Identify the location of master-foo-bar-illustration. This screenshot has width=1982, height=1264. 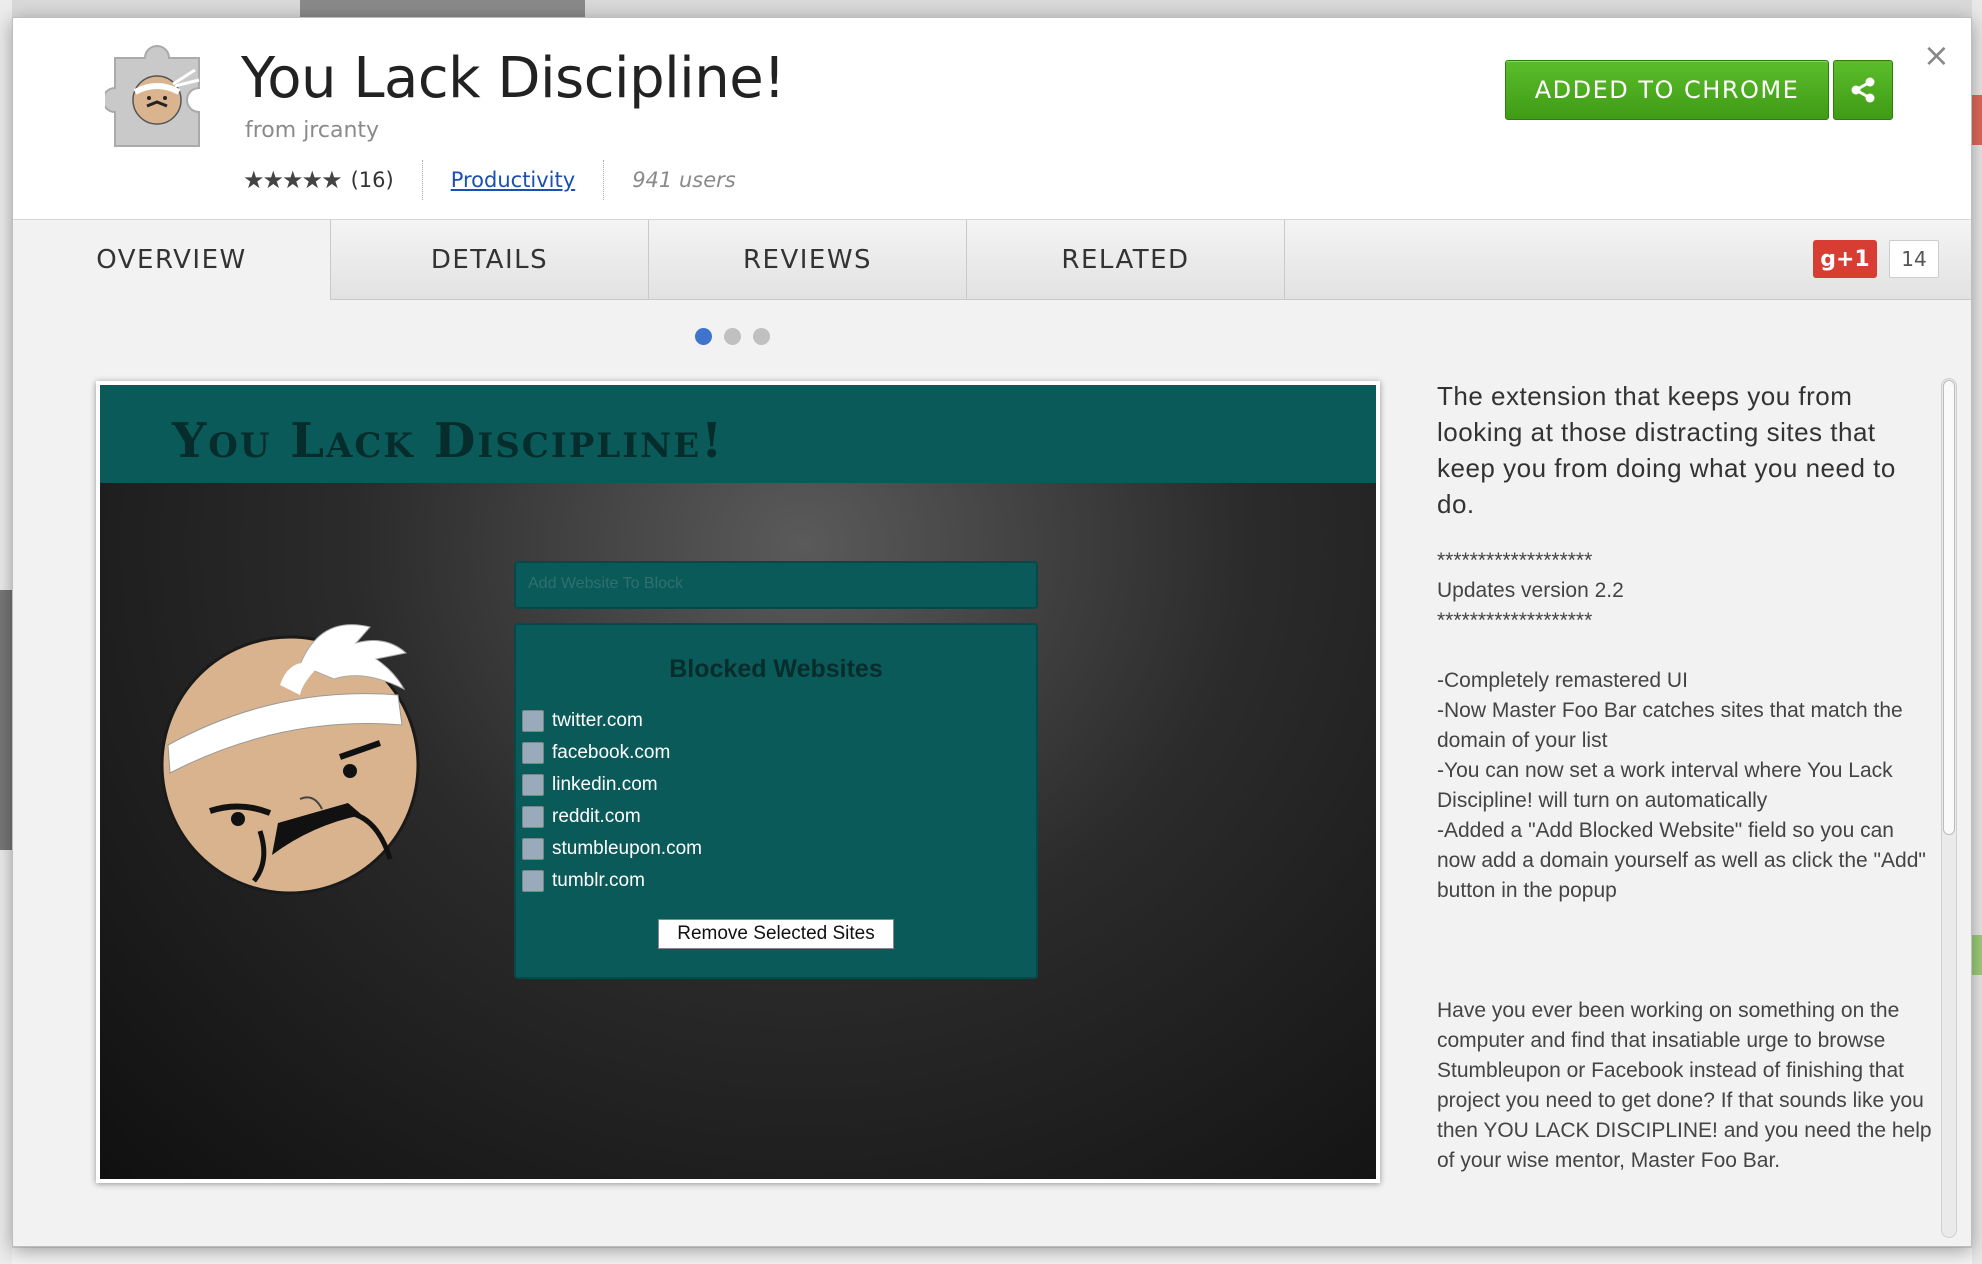
(310, 745).